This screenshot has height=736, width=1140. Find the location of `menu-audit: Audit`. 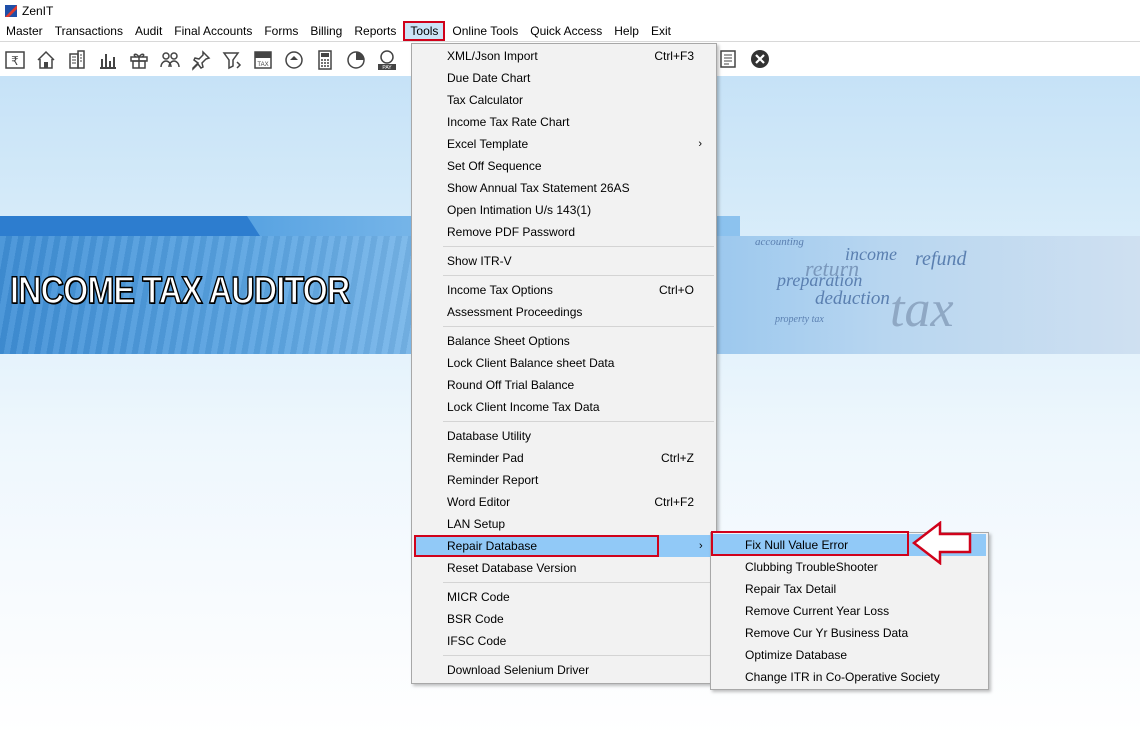

menu-audit: Audit is located at coordinates (148, 31).